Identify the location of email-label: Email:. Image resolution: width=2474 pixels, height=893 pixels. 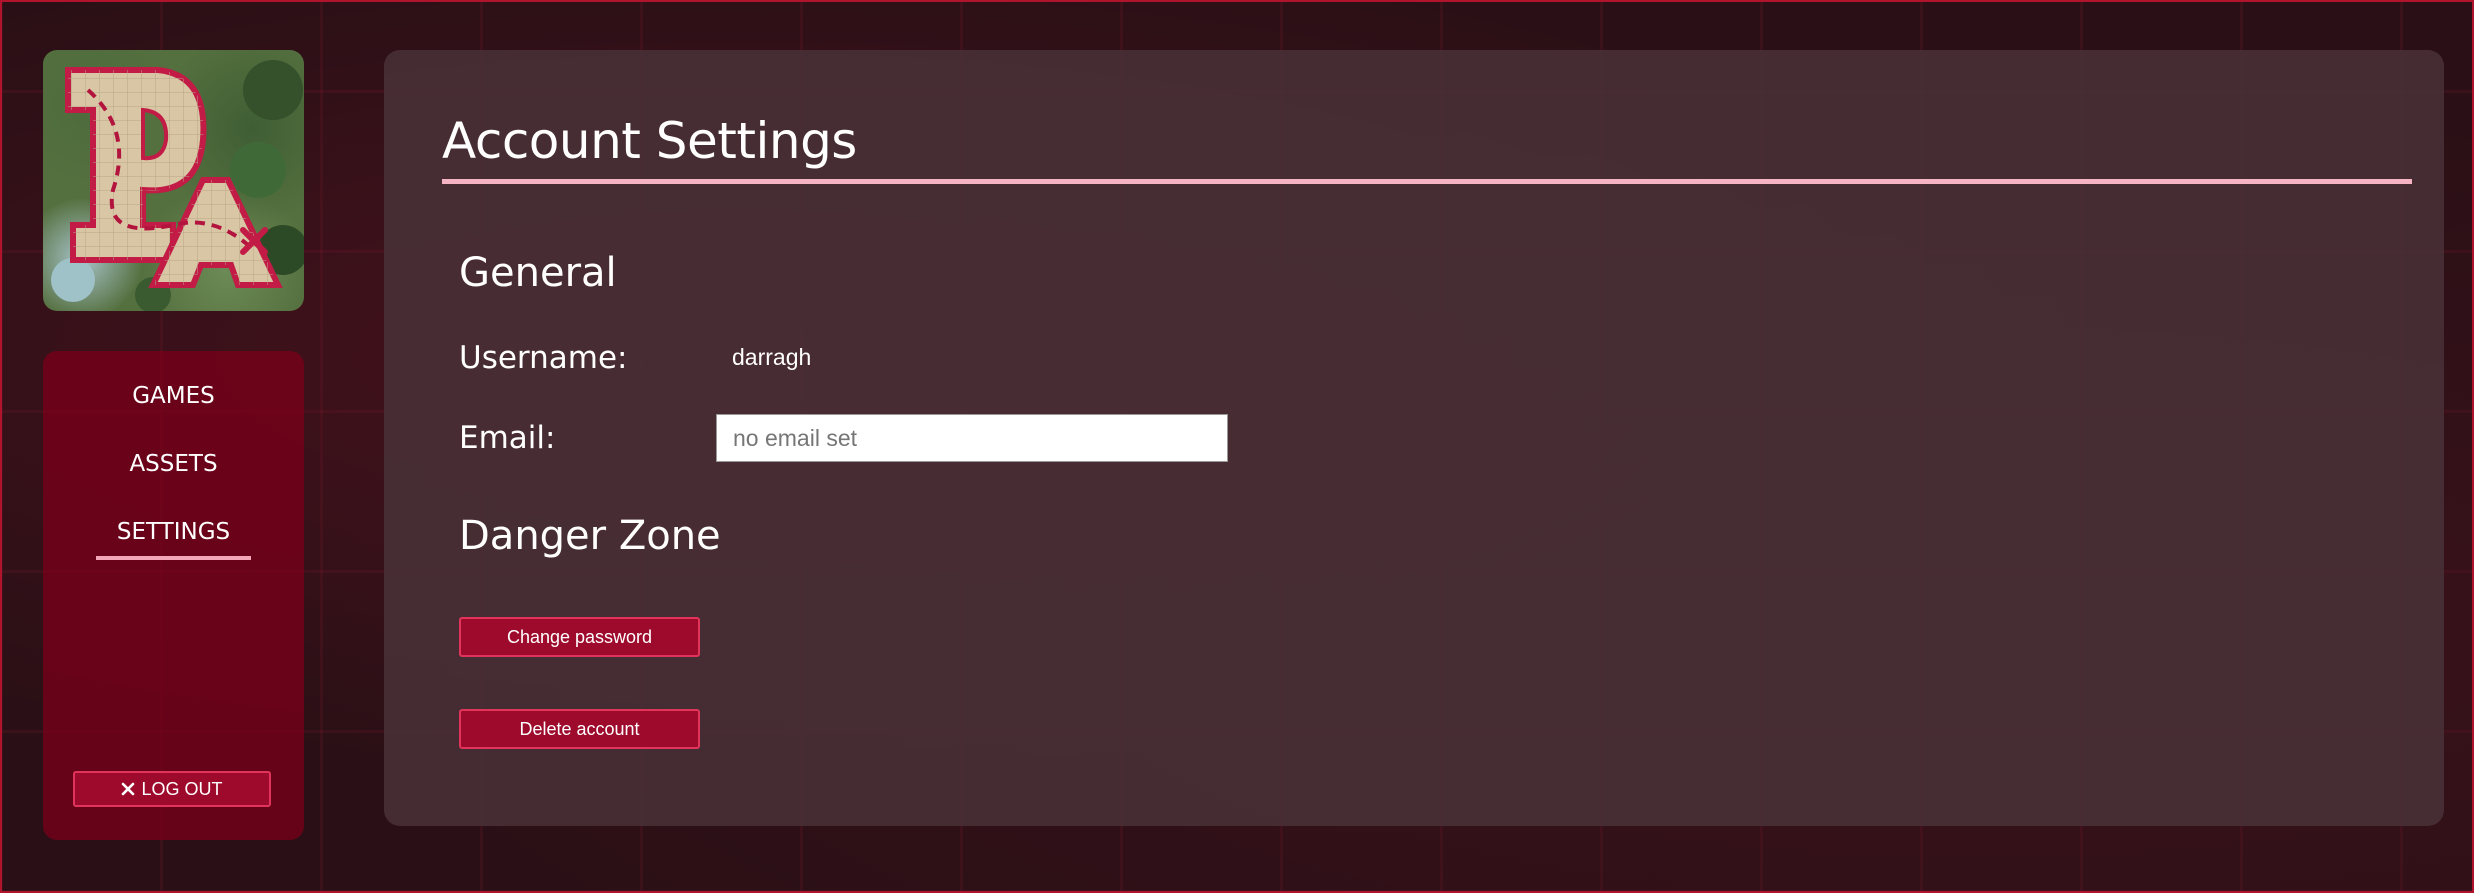
(507, 438).